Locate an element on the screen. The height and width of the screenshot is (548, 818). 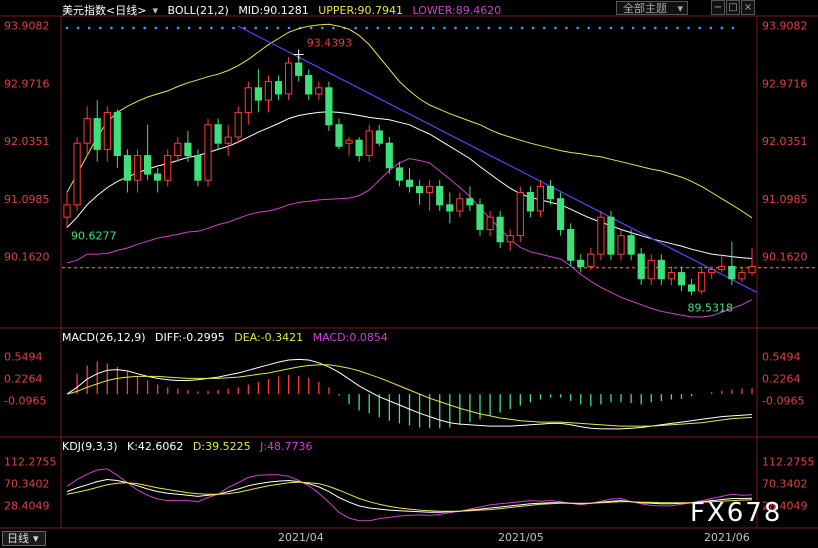
macd-y-tick-left: 0.2264 is located at coordinates (23, 379).